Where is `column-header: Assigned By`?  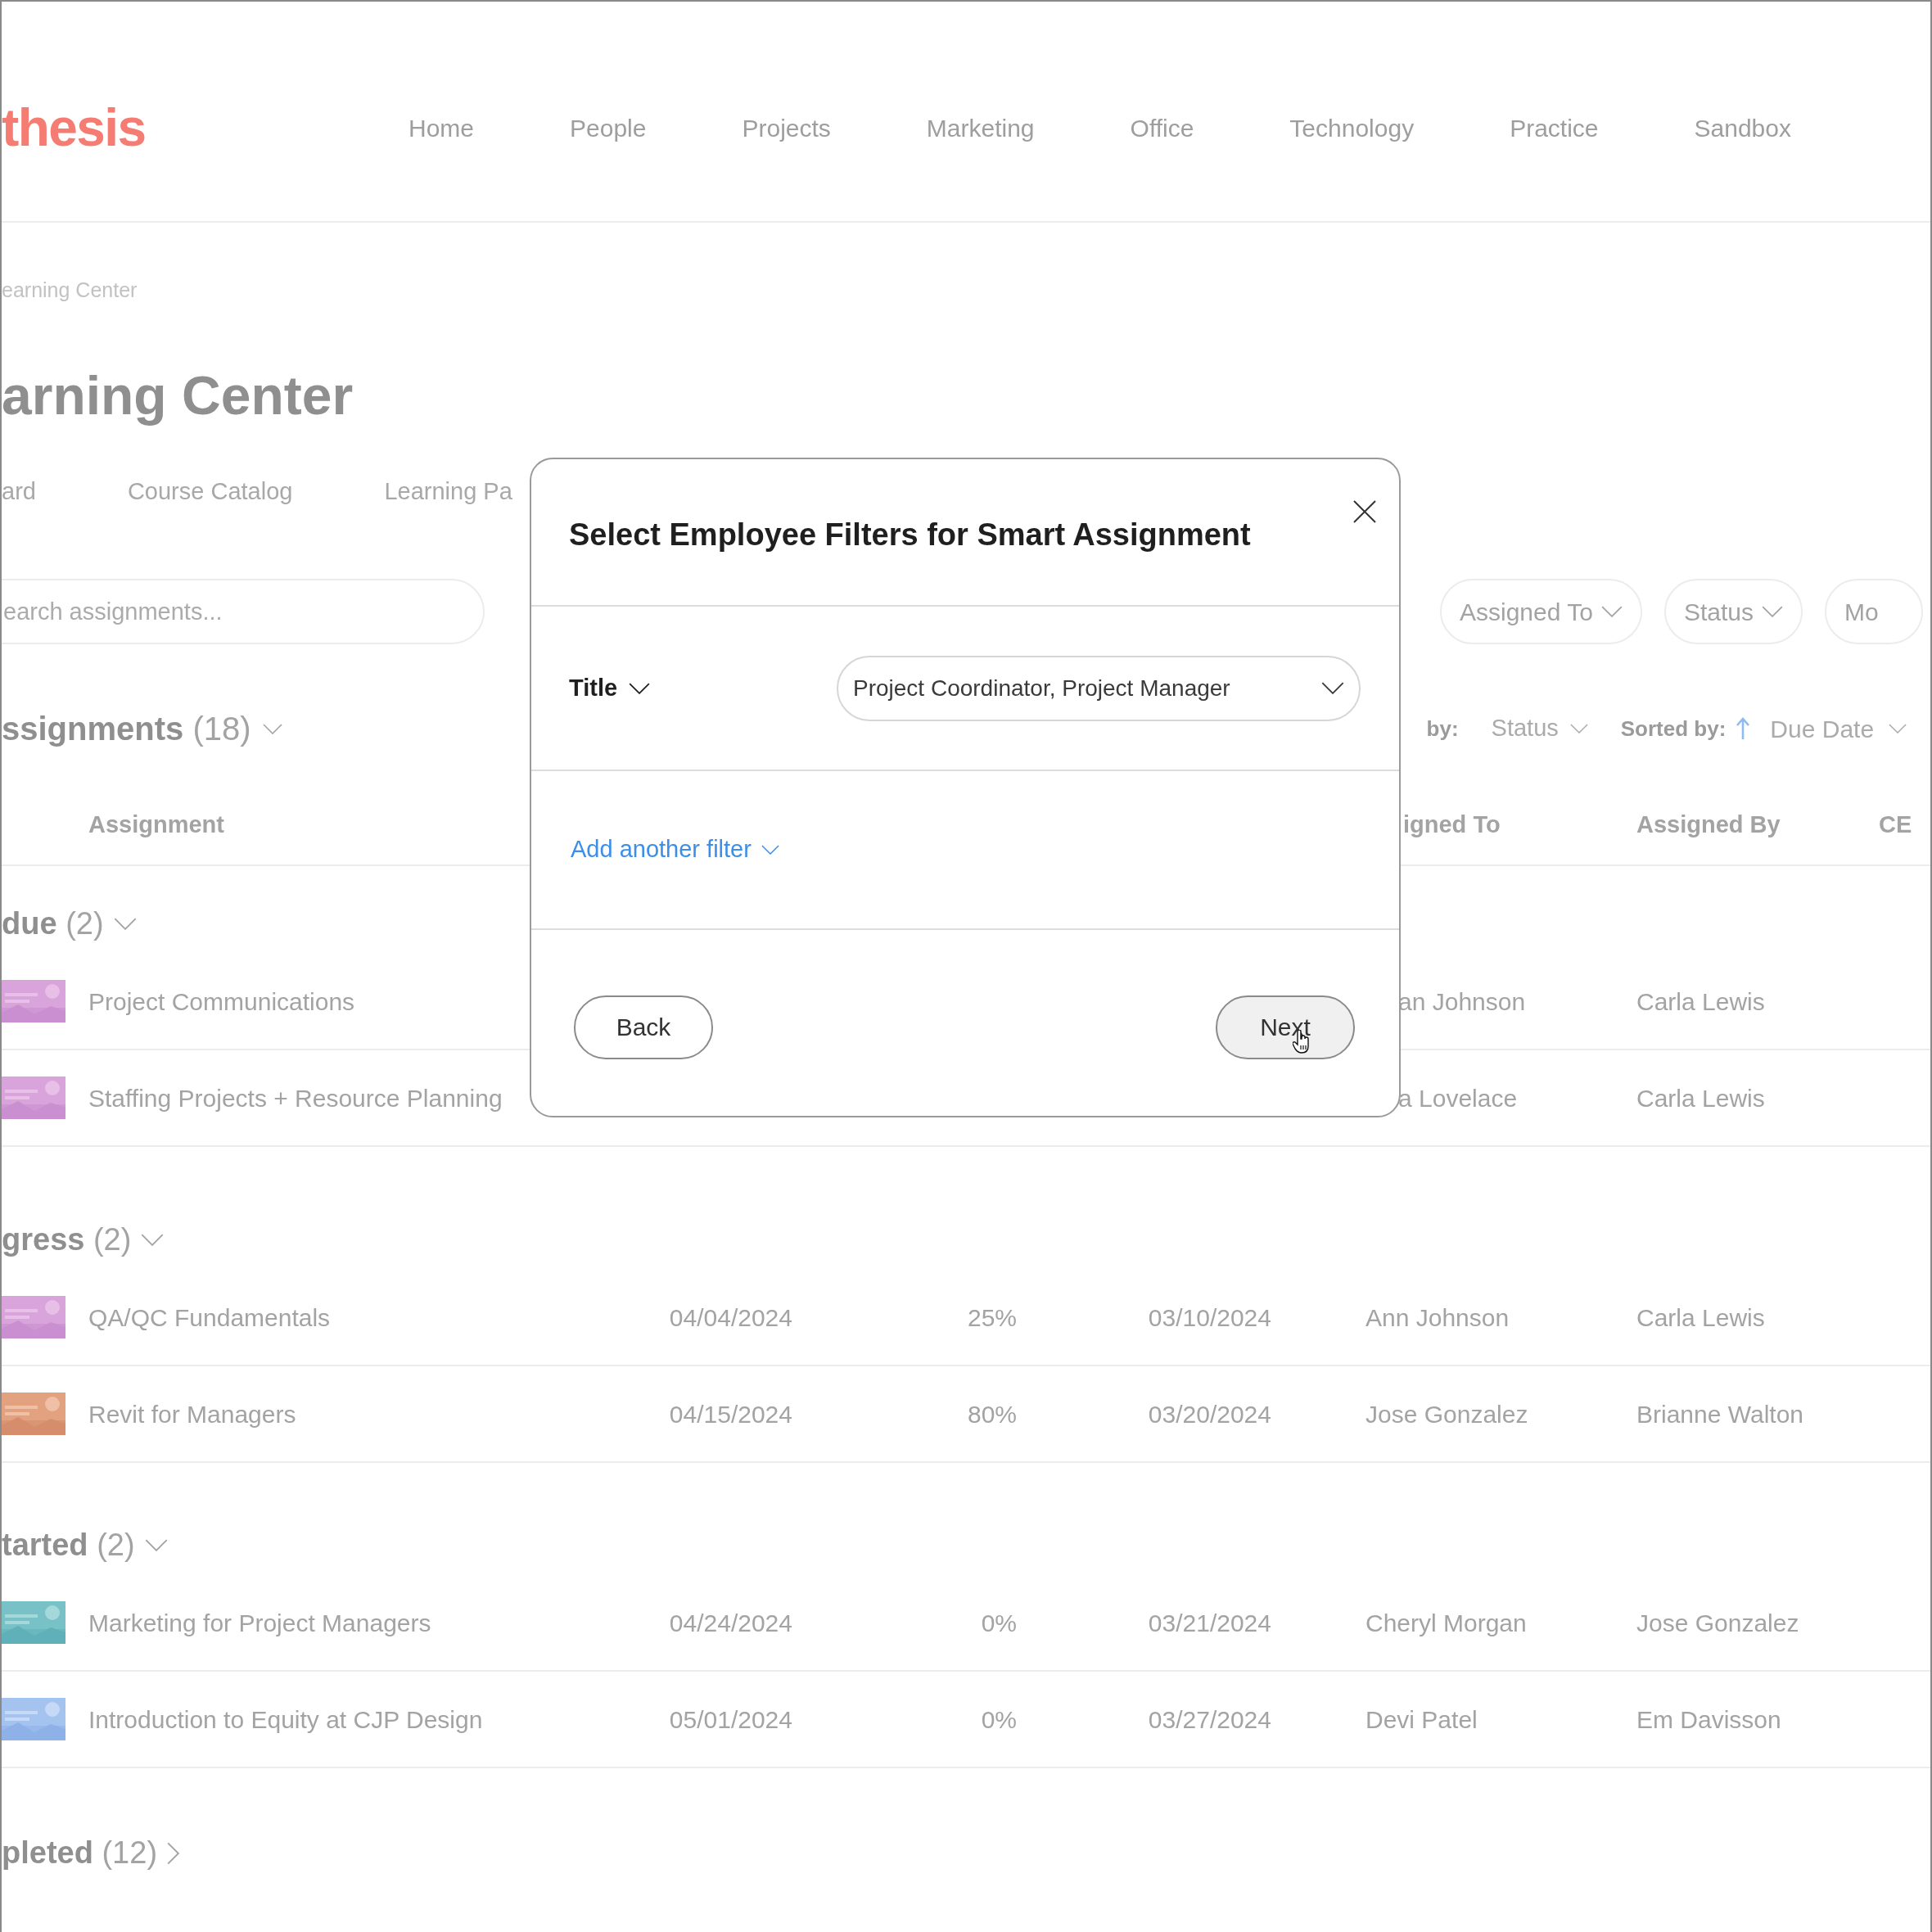 column-header: Assigned By is located at coordinates (1757, 825).